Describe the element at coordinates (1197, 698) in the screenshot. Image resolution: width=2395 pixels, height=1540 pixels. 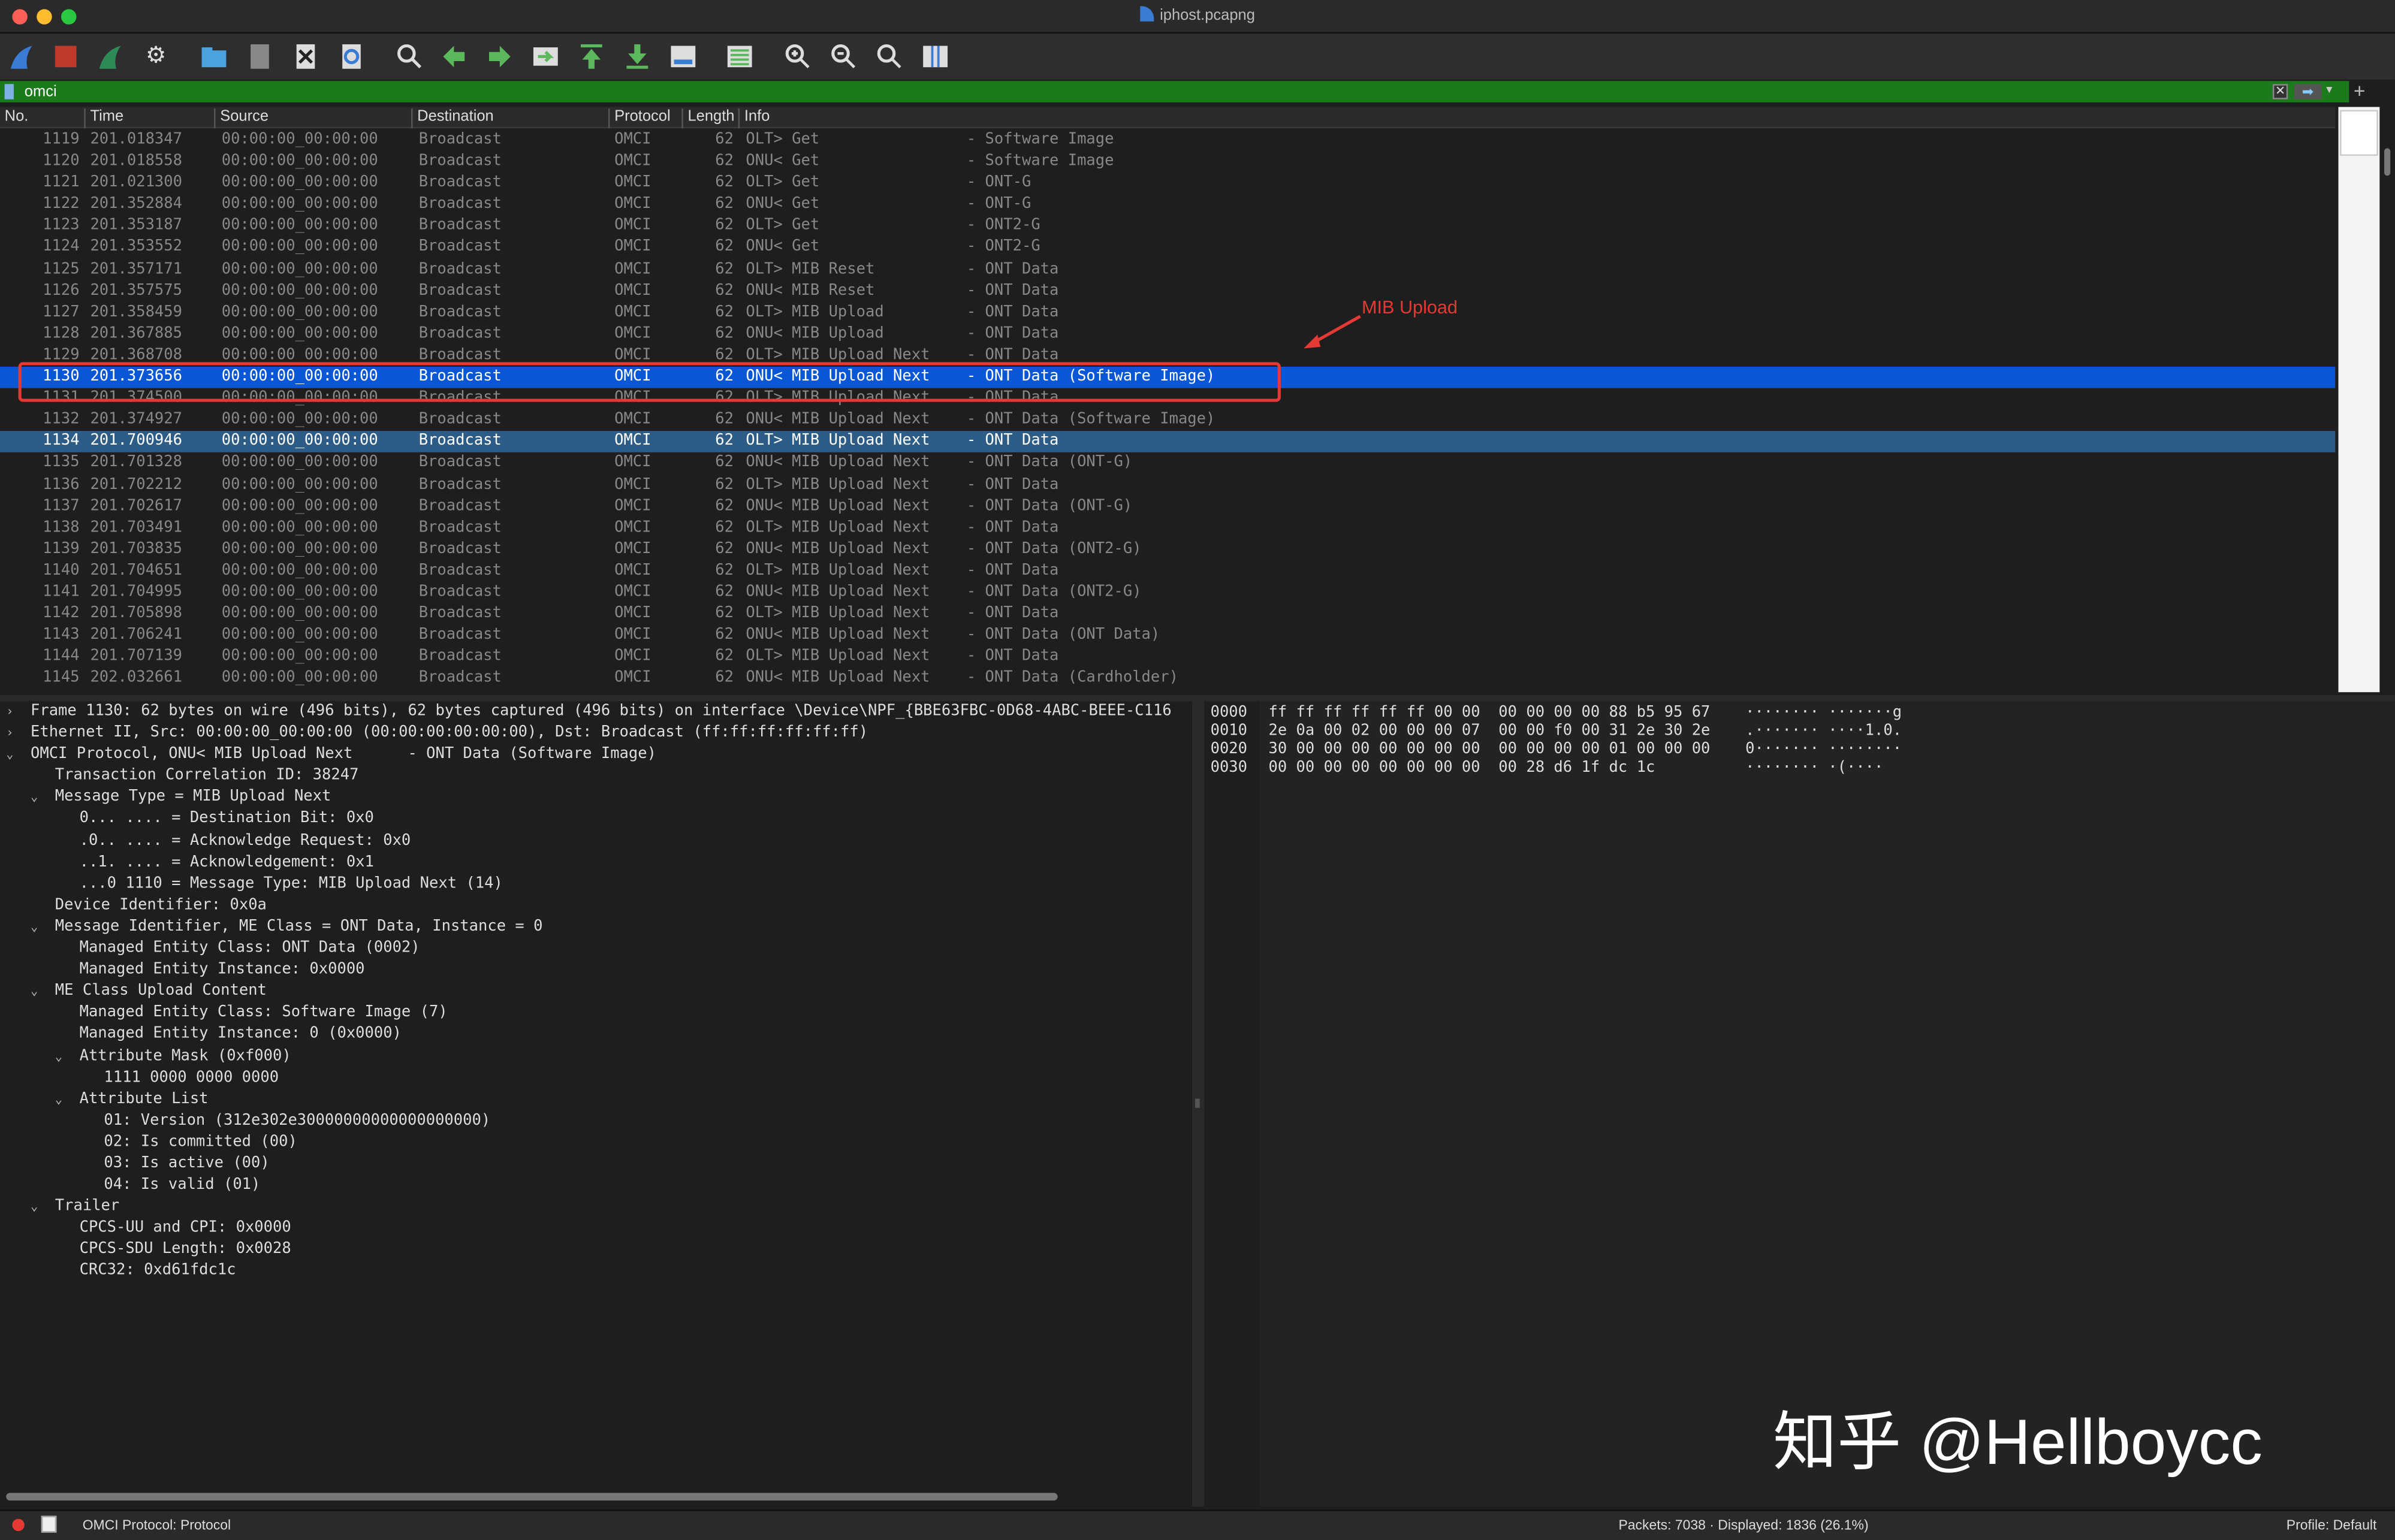
I see `horizontal-splitter` at that location.